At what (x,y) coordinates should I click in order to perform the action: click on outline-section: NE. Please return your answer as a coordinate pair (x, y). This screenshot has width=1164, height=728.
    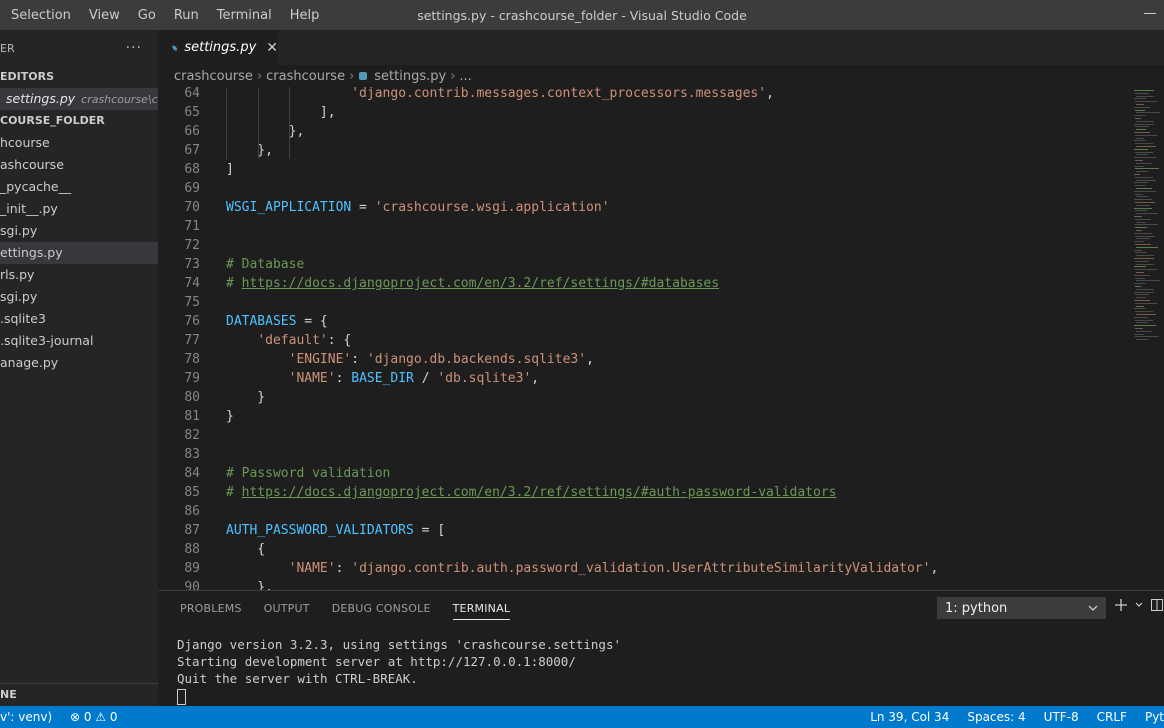
    Looking at the image, I should click on (79, 694).